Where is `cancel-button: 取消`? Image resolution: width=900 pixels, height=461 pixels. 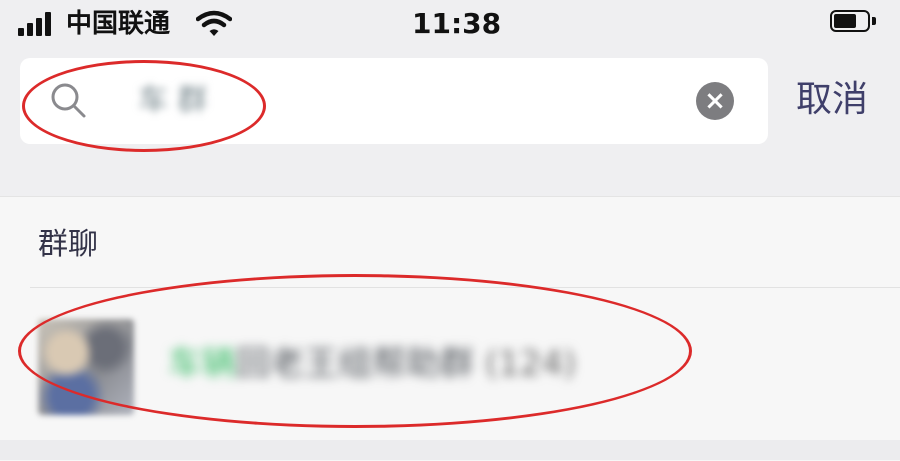
cancel-button: 取消 is located at coordinates (832, 100).